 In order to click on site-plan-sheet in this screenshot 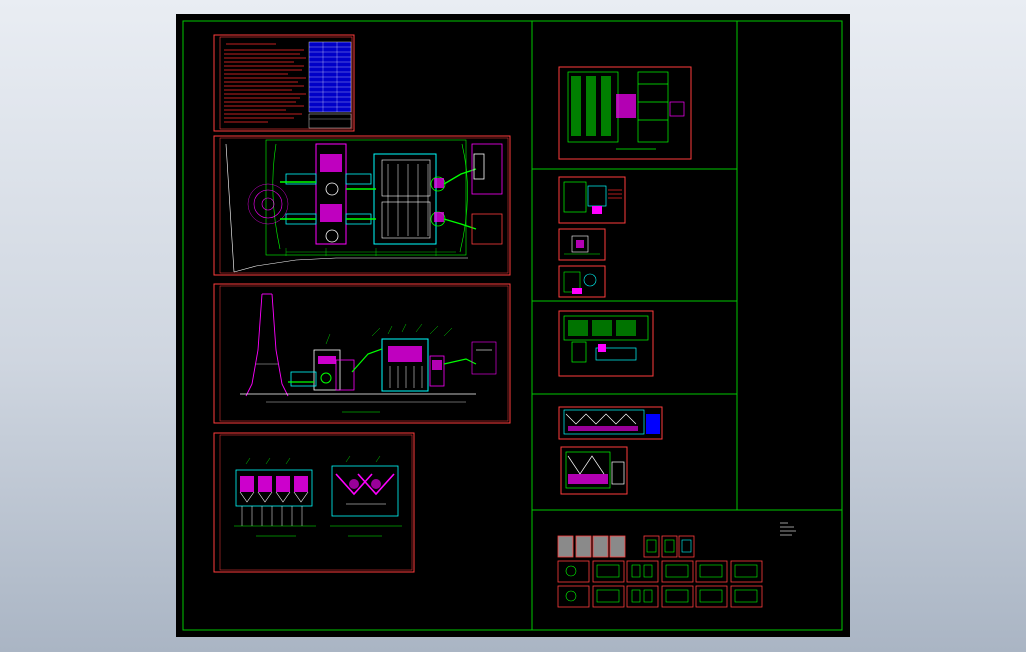, I will do `click(362, 205)`.